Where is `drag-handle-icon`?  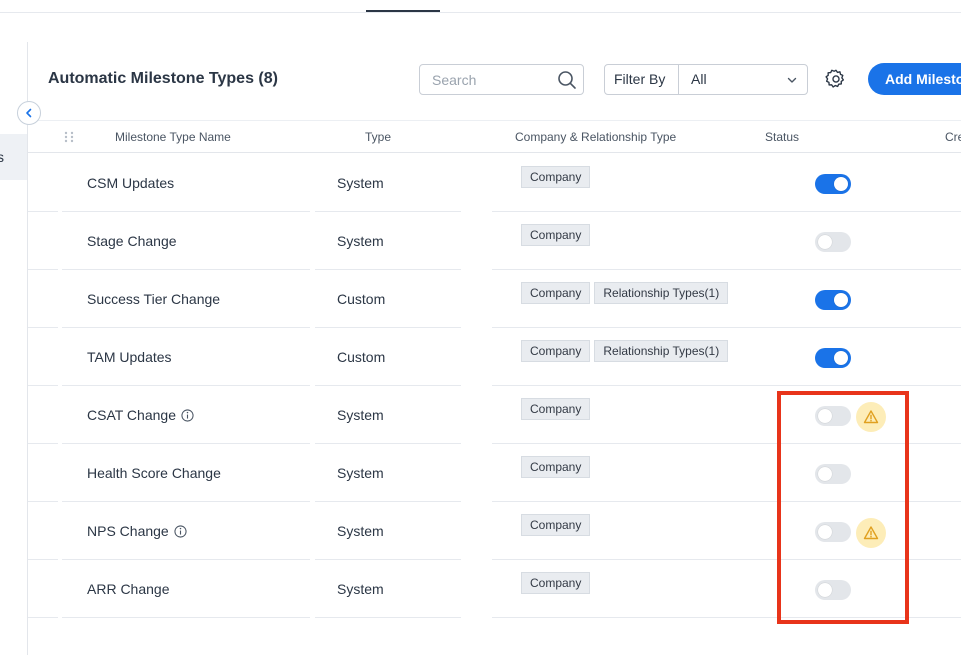
drag-handle-icon is located at coordinates (69, 137).